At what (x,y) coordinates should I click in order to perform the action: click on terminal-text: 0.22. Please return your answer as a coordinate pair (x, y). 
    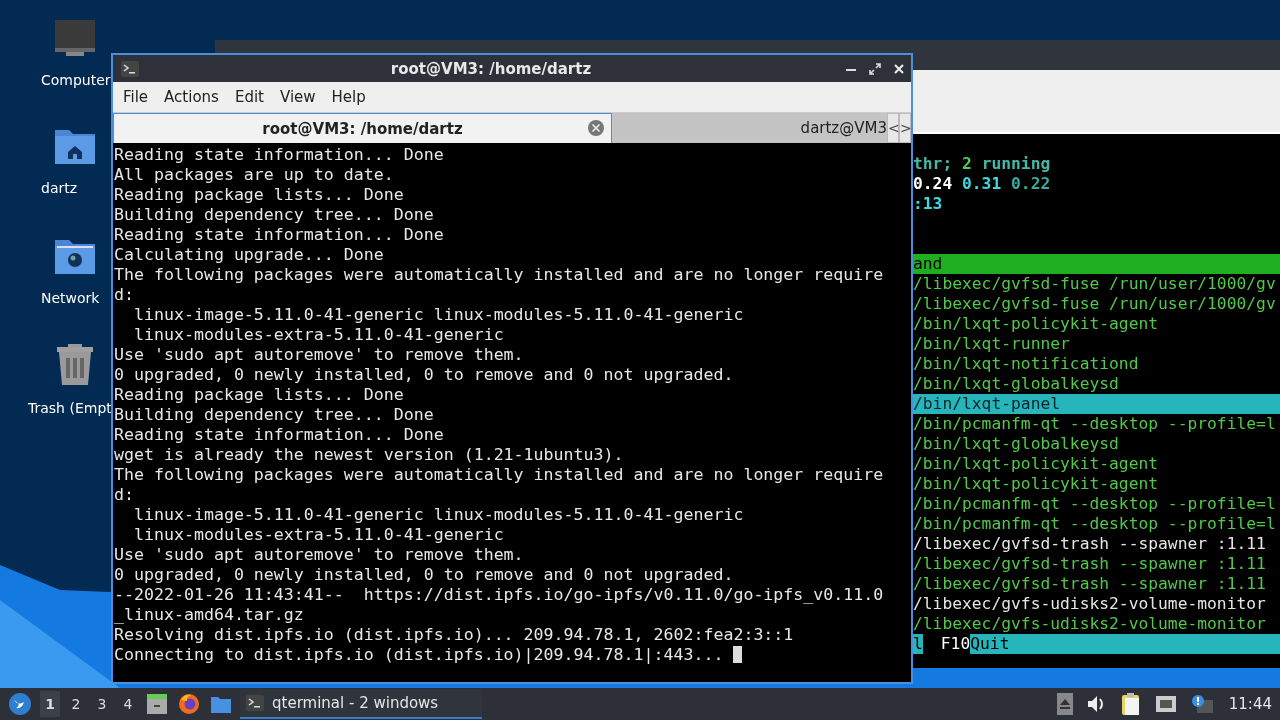
    Looking at the image, I should click on (1031, 183).